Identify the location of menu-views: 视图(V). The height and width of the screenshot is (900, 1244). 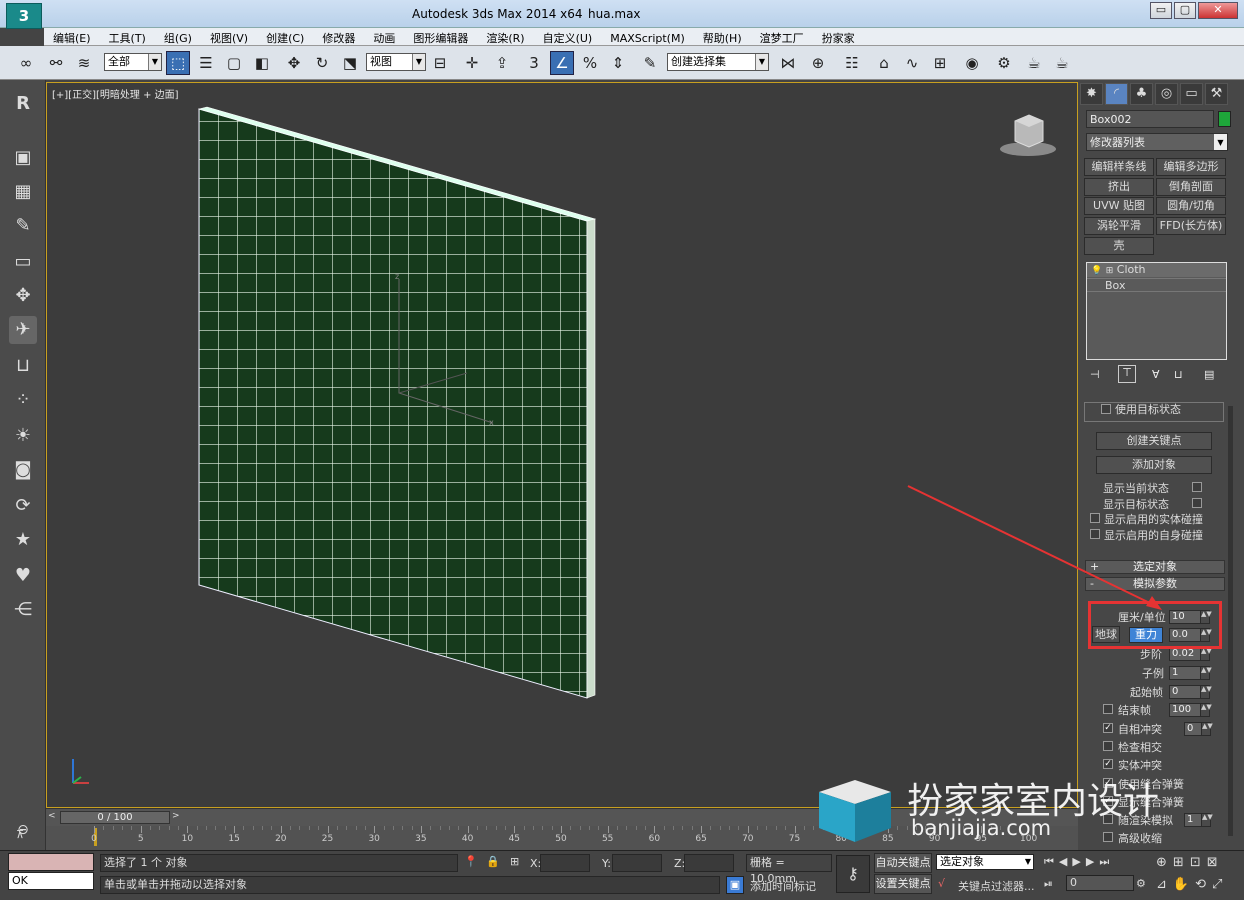
(229, 37).